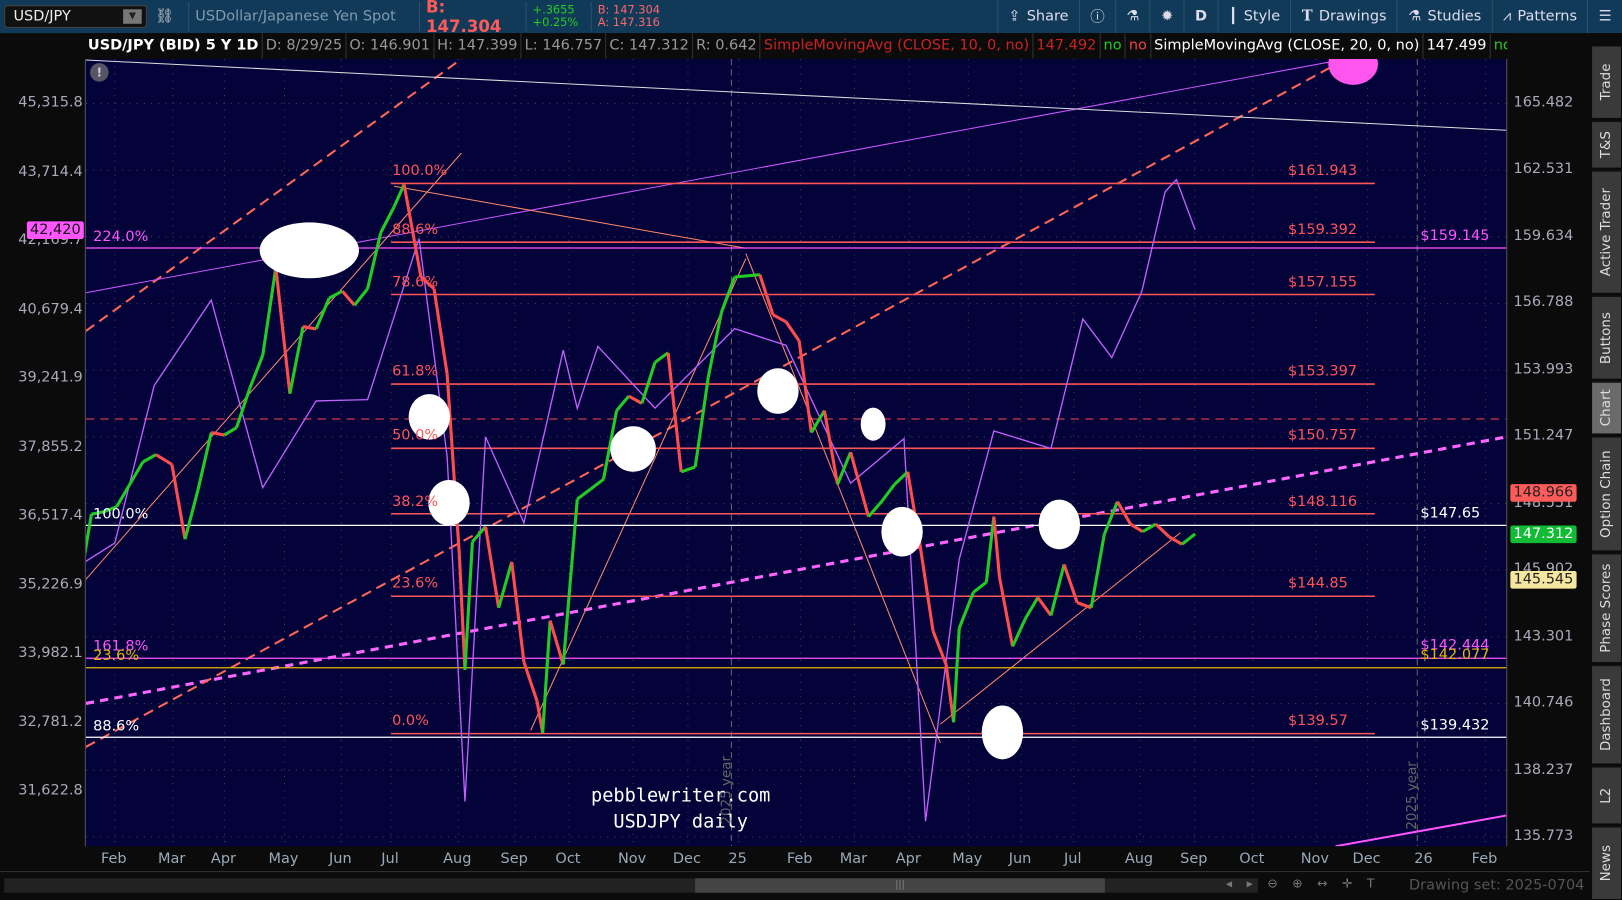 Image resolution: width=1622 pixels, height=900 pixels. Describe the element at coordinates (1607, 144) in the screenshot. I see `tab-t-s: T&S` at that location.